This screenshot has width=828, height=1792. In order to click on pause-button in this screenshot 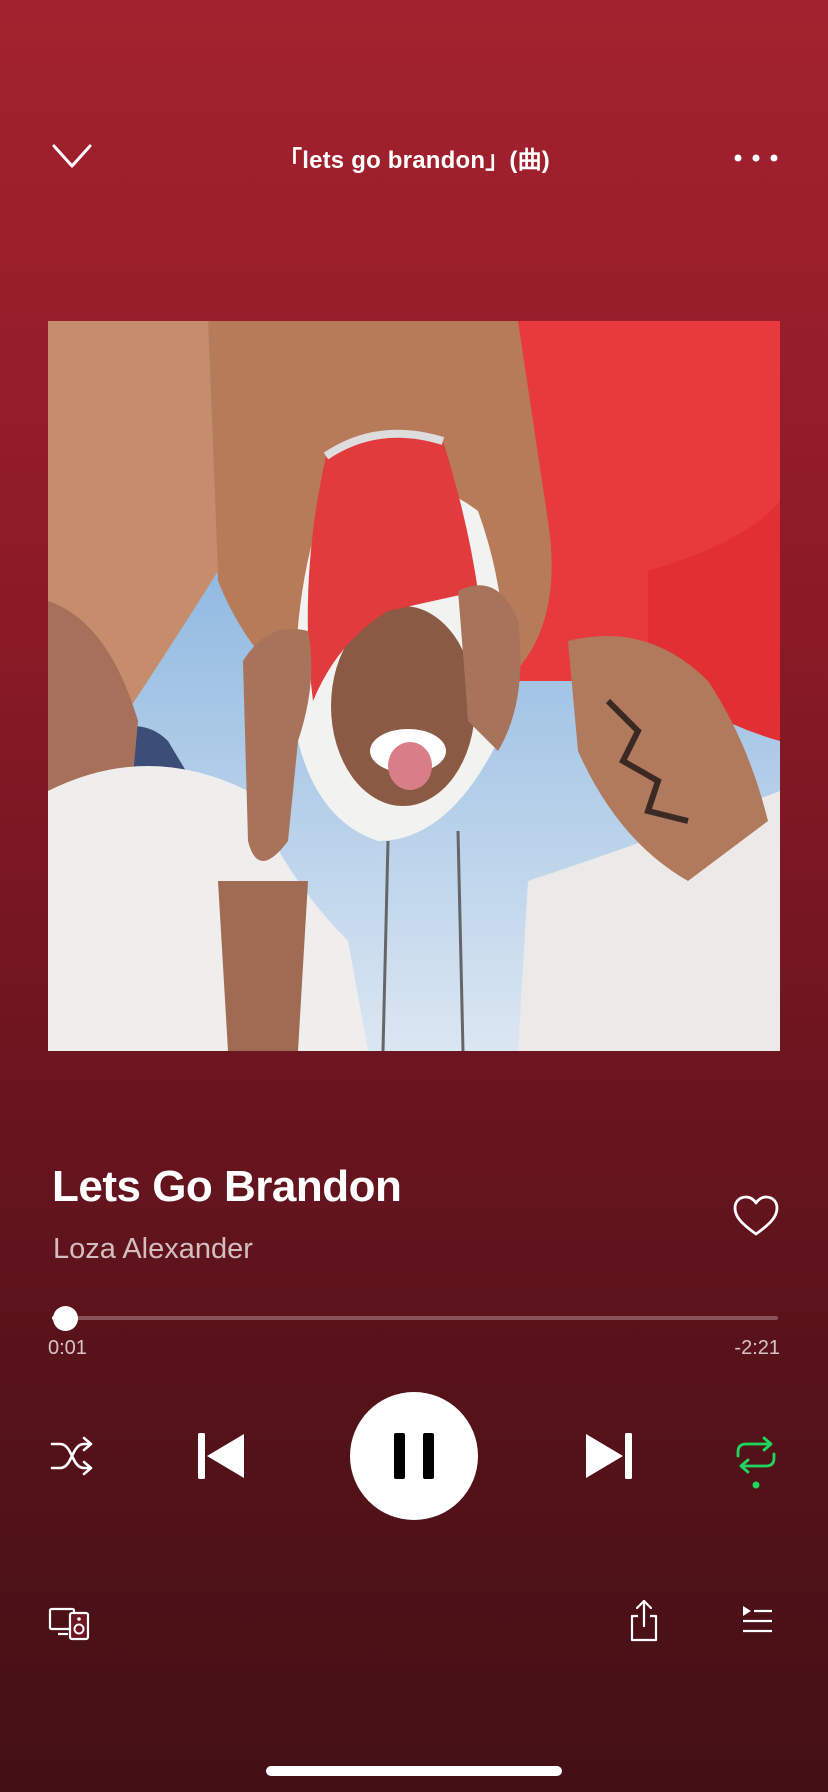, I will do `click(414, 1456)`.